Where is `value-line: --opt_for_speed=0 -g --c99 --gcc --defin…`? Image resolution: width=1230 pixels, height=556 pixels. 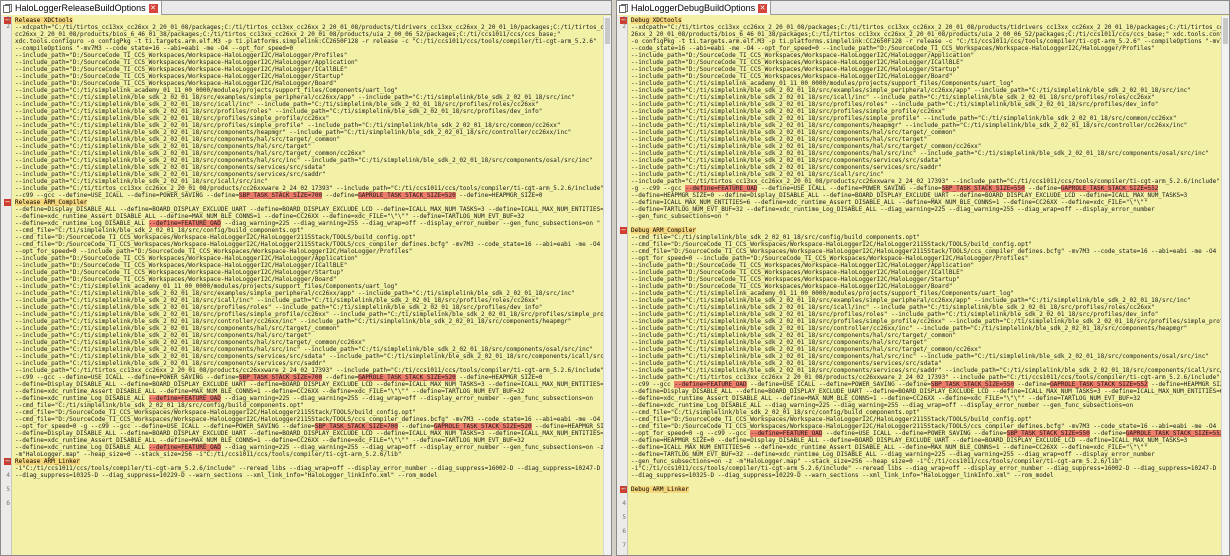
value-line: --opt_for_speed=0 -g --c99 --gcc --defin… is located at coordinates (313, 426).